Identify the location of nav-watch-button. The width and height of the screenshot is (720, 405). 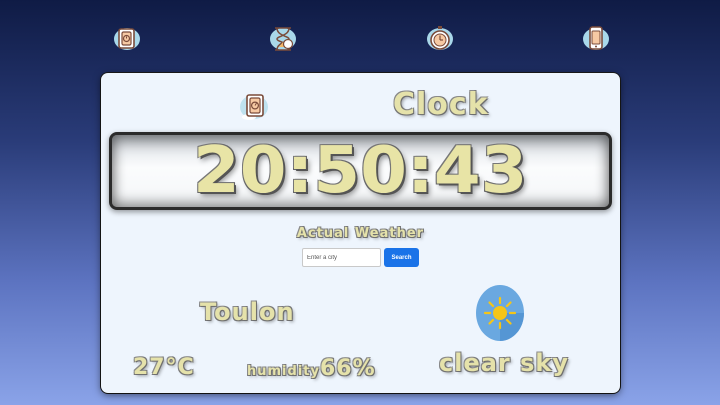
(127, 38).